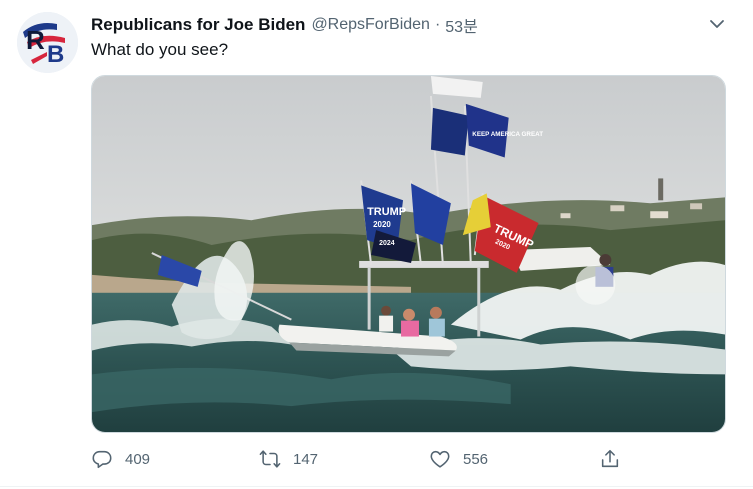  Describe the element at coordinates (387, 243) in the screenshot. I see `flag-text-2024: 2024` at that location.